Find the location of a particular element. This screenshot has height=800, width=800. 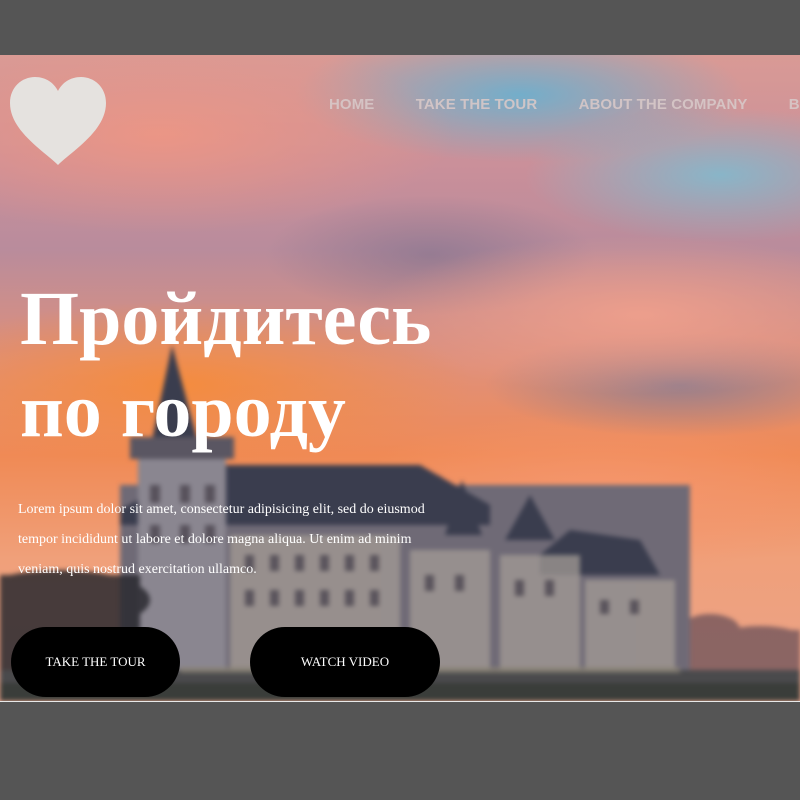

nav-item-about-the-company: ABOUT THE COMPANY is located at coordinates (663, 104).